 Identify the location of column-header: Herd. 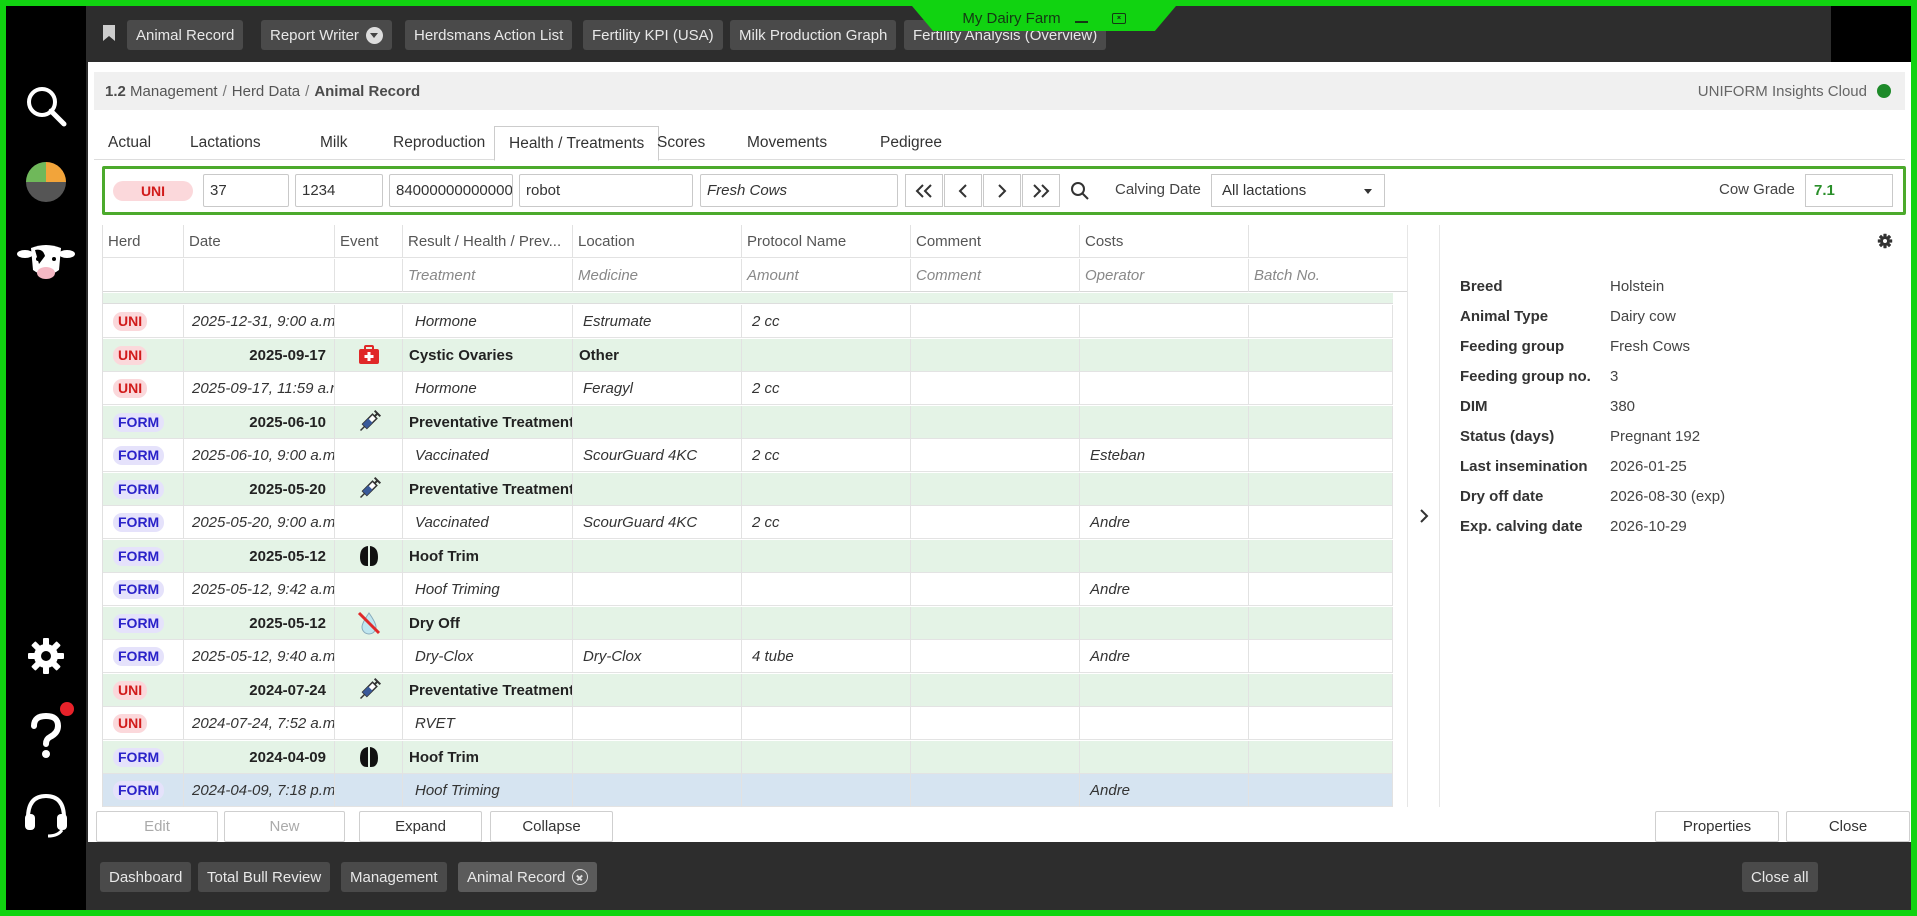
(143, 241).